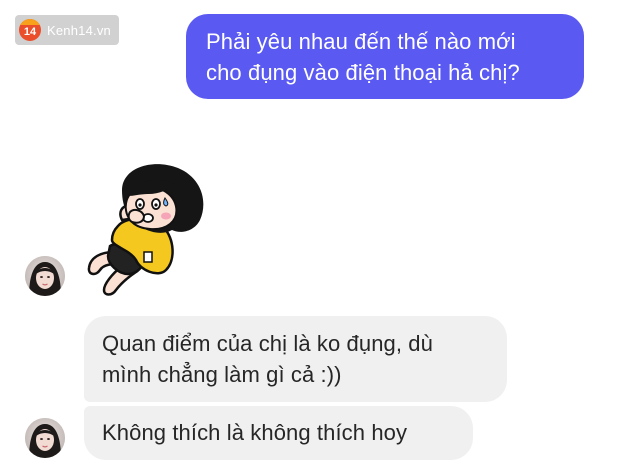  What do you see at coordinates (147, 229) in the screenshot?
I see `crying-cartoon-girl-sticker-icon` at bounding box center [147, 229].